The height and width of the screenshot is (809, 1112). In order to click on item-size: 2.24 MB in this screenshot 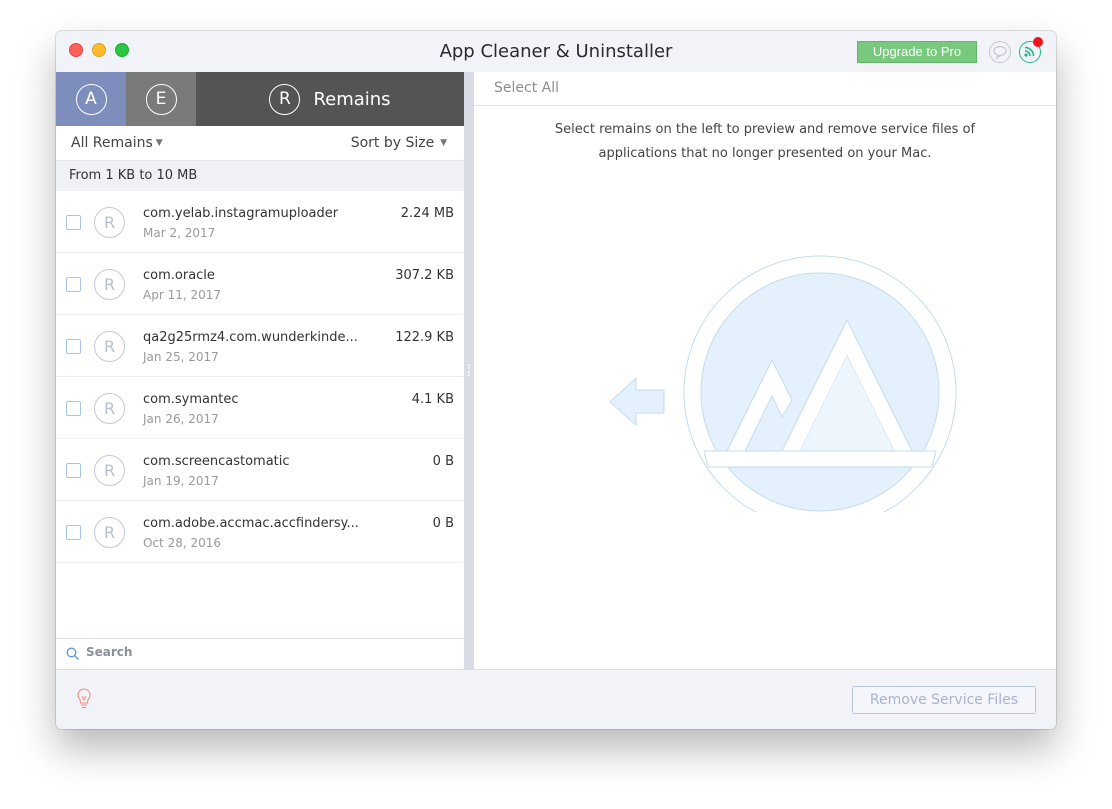, I will do `click(427, 213)`.